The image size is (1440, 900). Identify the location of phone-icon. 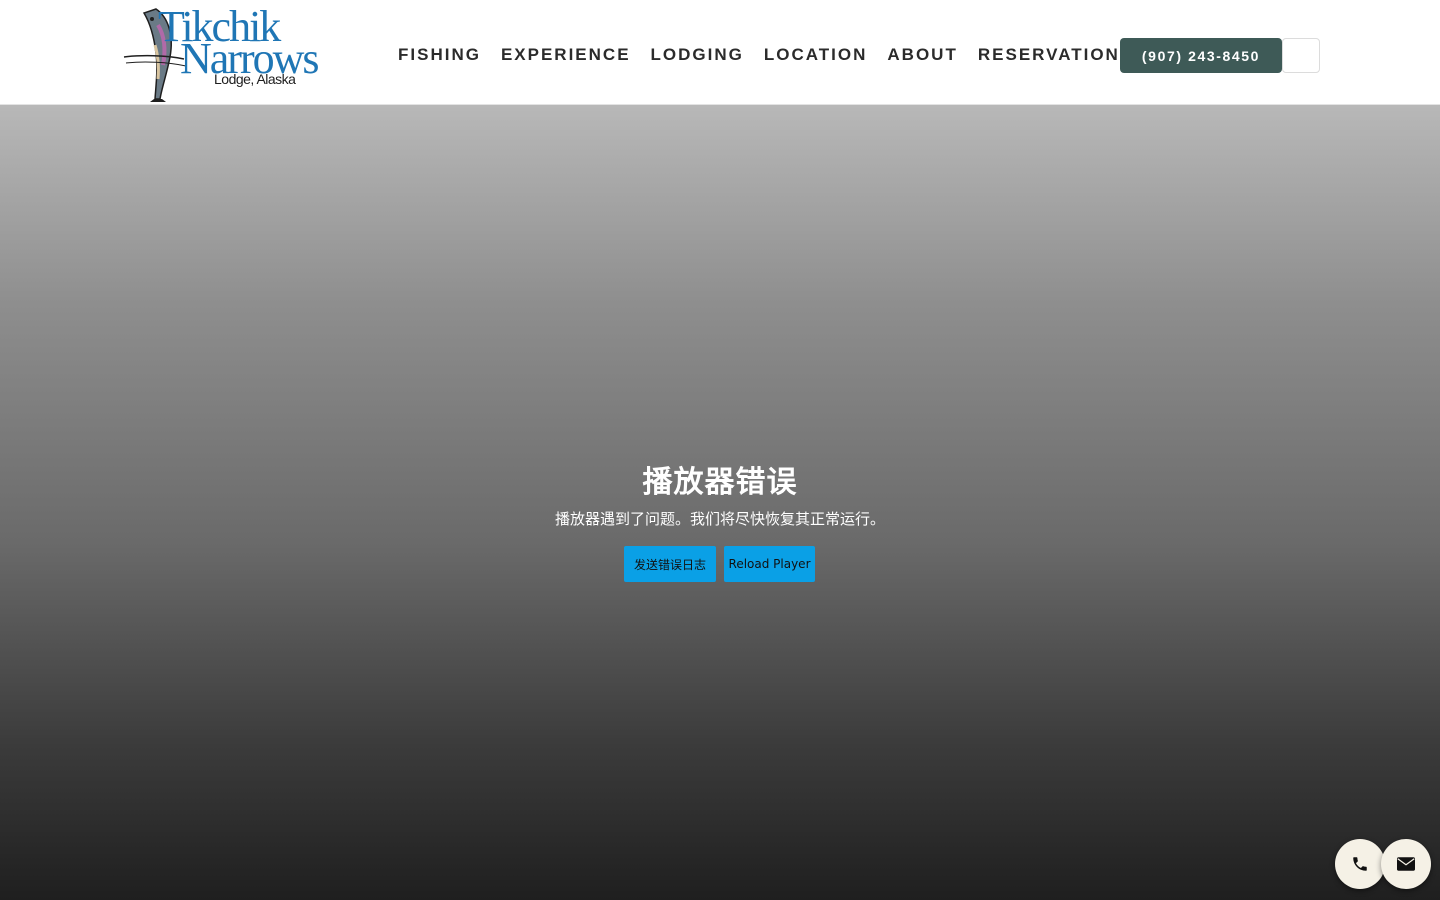
(1360, 864).